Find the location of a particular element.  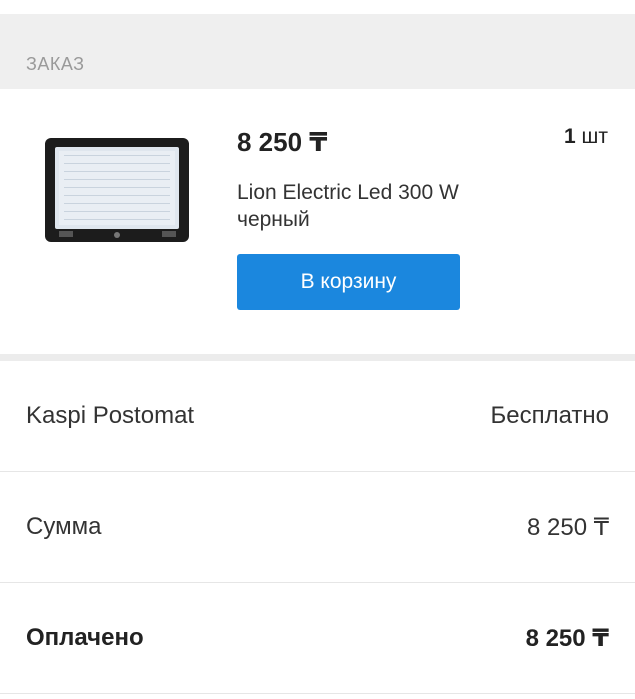

delivery-label: Kaspi Postomat is located at coordinates (110, 415).